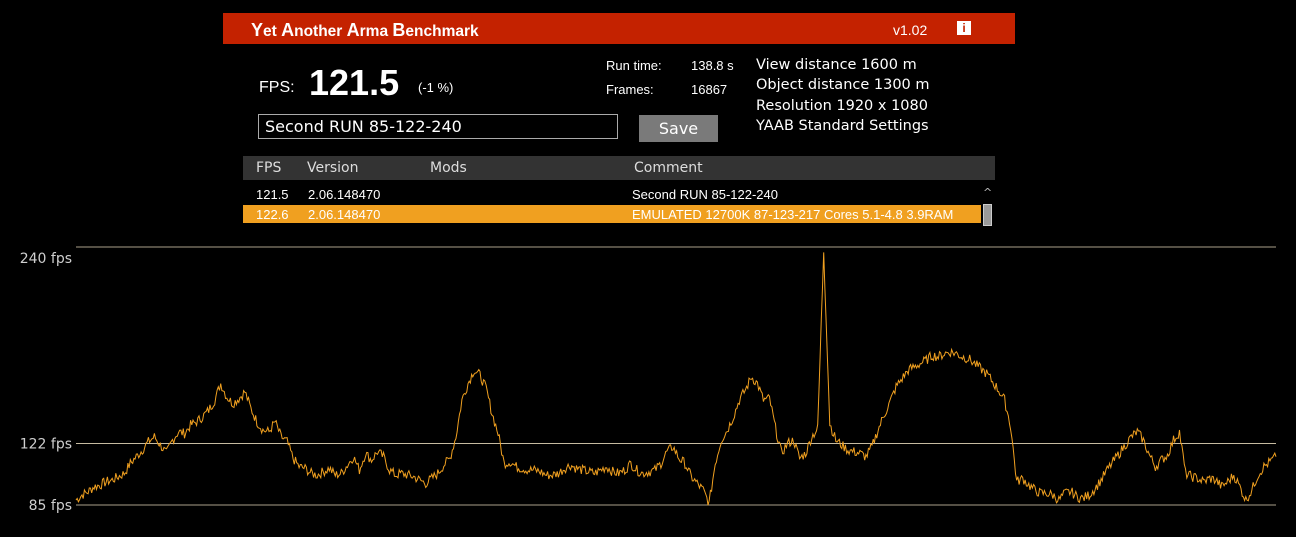 The width and height of the screenshot is (1296, 537). I want to click on y-axis-label: 122 fps, so click(46, 444).